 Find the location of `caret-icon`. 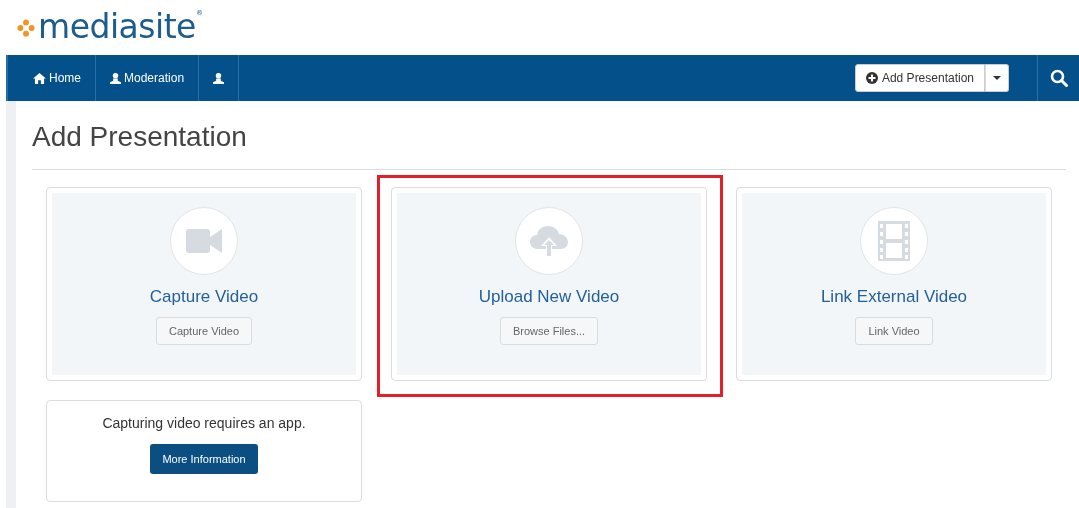

caret-icon is located at coordinates (997, 78).